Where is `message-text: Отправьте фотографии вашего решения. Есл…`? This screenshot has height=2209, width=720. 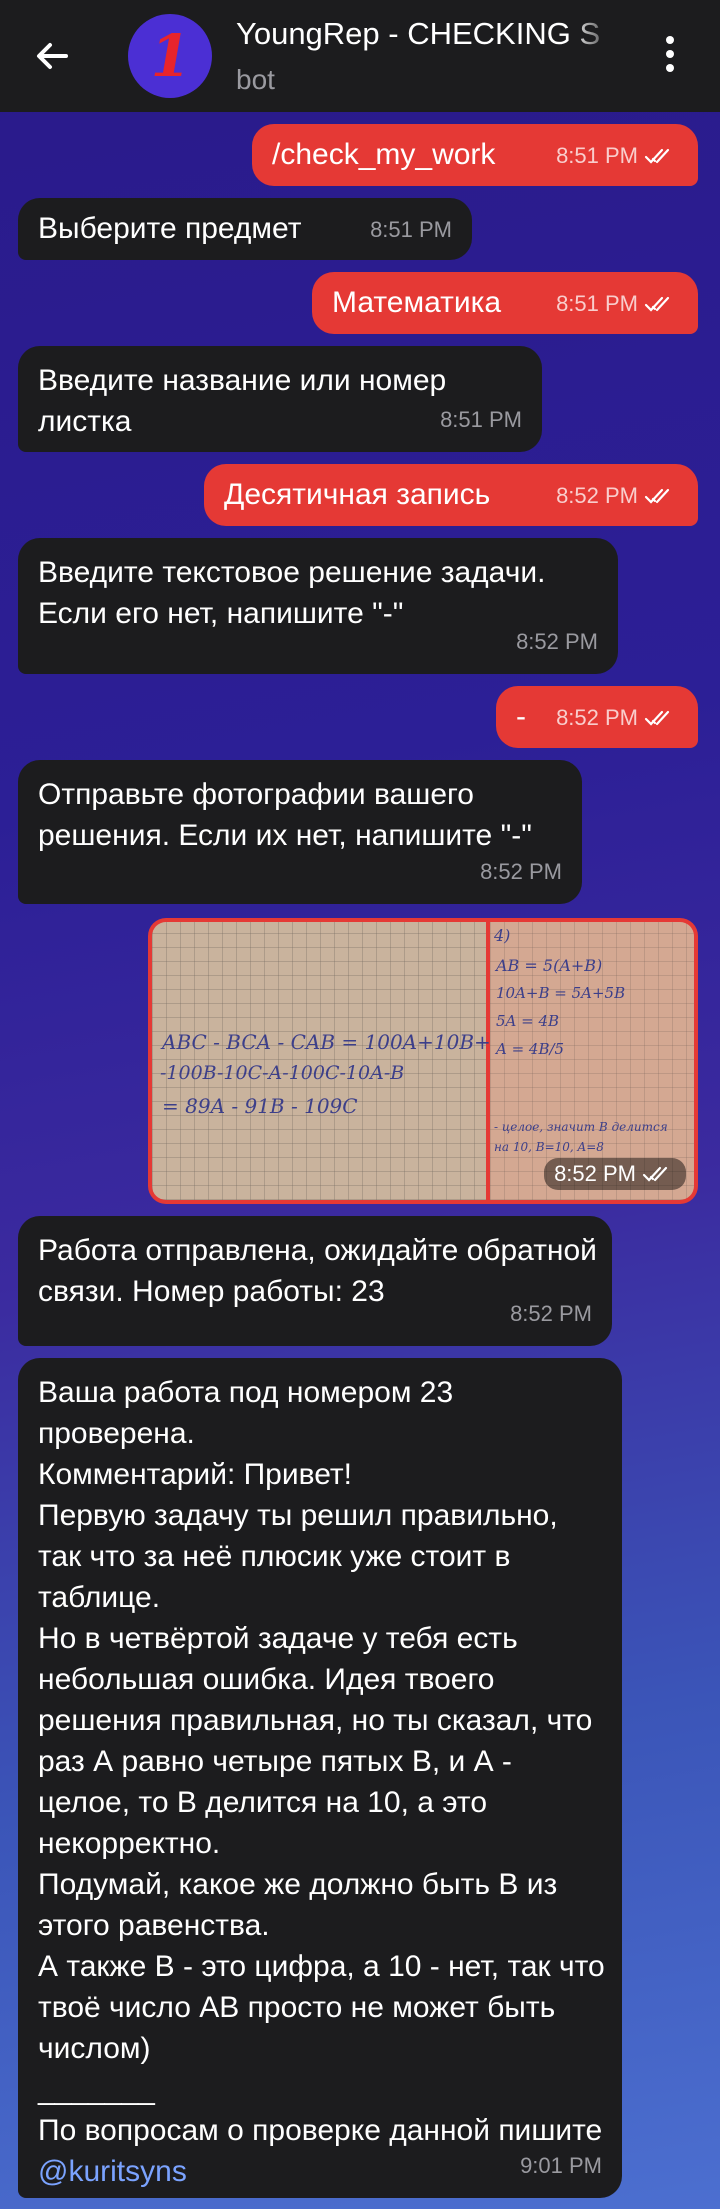 message-text: Отправьте фотографии вашего решения. Есл… is located at coordinates (285, 815).